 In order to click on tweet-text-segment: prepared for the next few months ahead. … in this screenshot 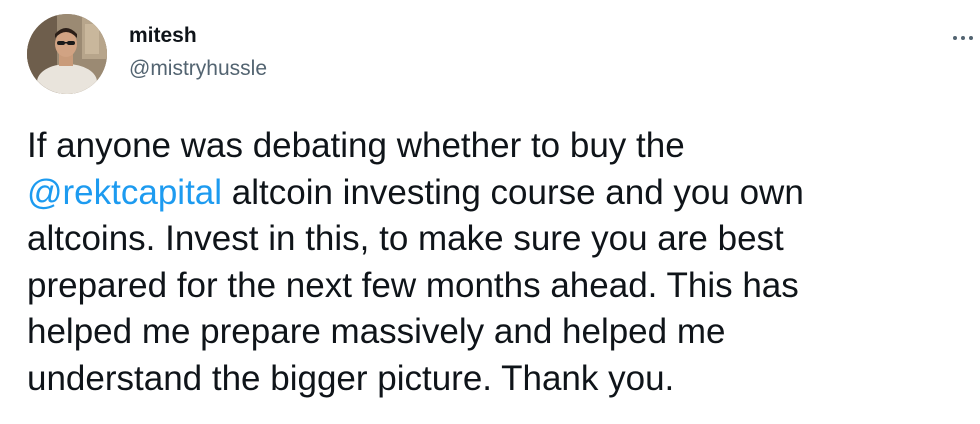, I will do `click(413, 285)`.